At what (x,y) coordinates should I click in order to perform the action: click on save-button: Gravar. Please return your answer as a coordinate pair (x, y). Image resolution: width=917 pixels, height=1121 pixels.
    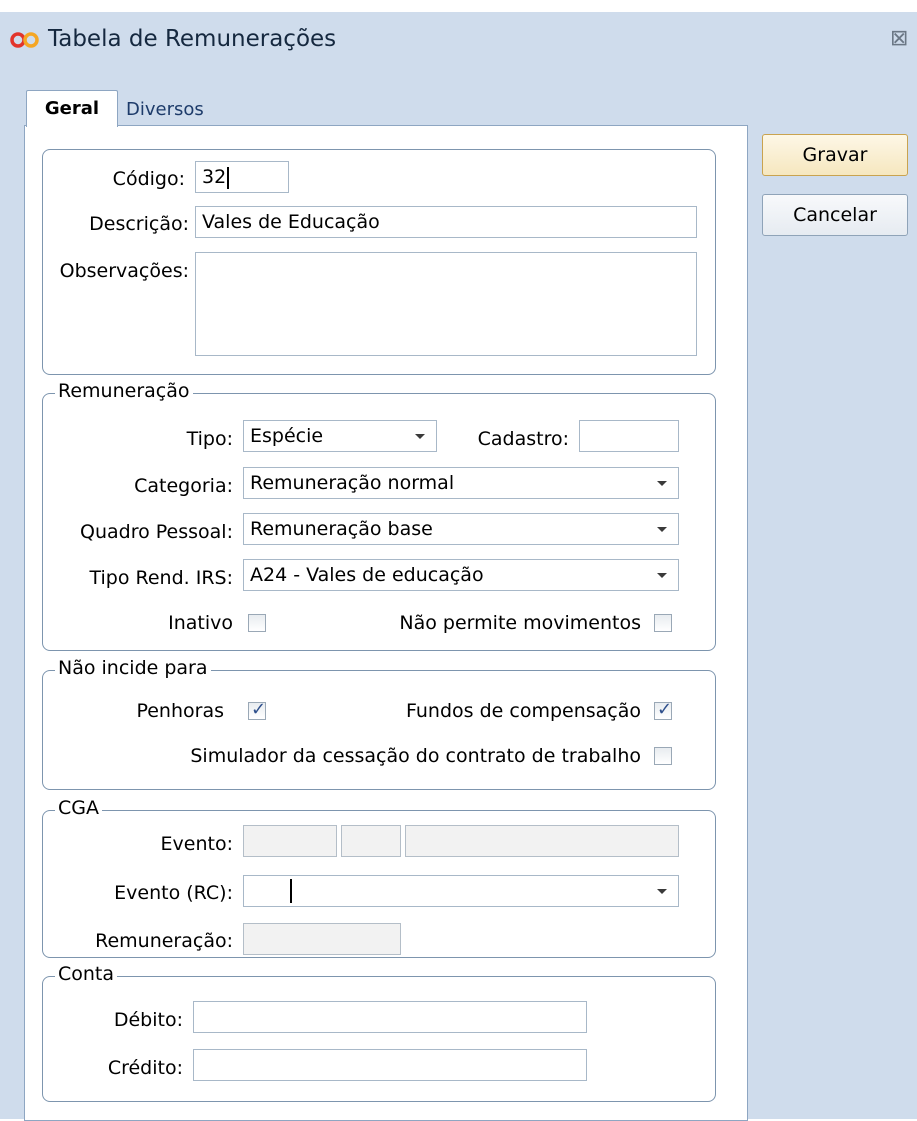
    Looking at the image, I should click on (835, 155).